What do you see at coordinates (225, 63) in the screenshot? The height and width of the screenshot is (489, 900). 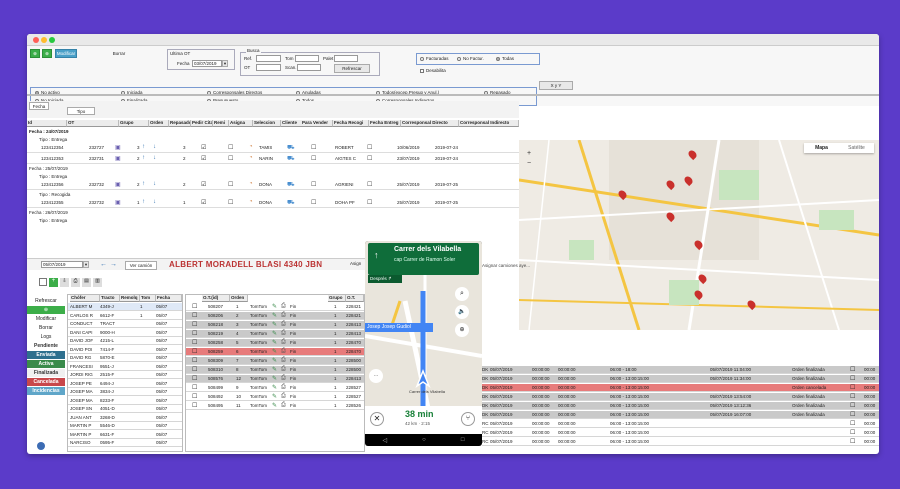 I see `date-dropdown-button: ▾` at bounding box center [225, 63].